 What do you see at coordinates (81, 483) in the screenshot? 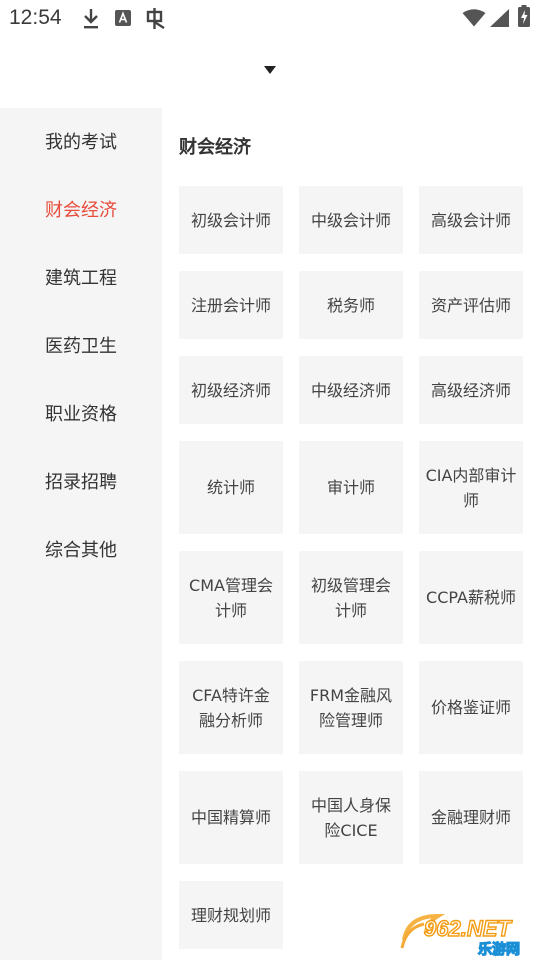
I see `sidebar-item-recruitment: 招录招聘` at bounding box center [81, 483].